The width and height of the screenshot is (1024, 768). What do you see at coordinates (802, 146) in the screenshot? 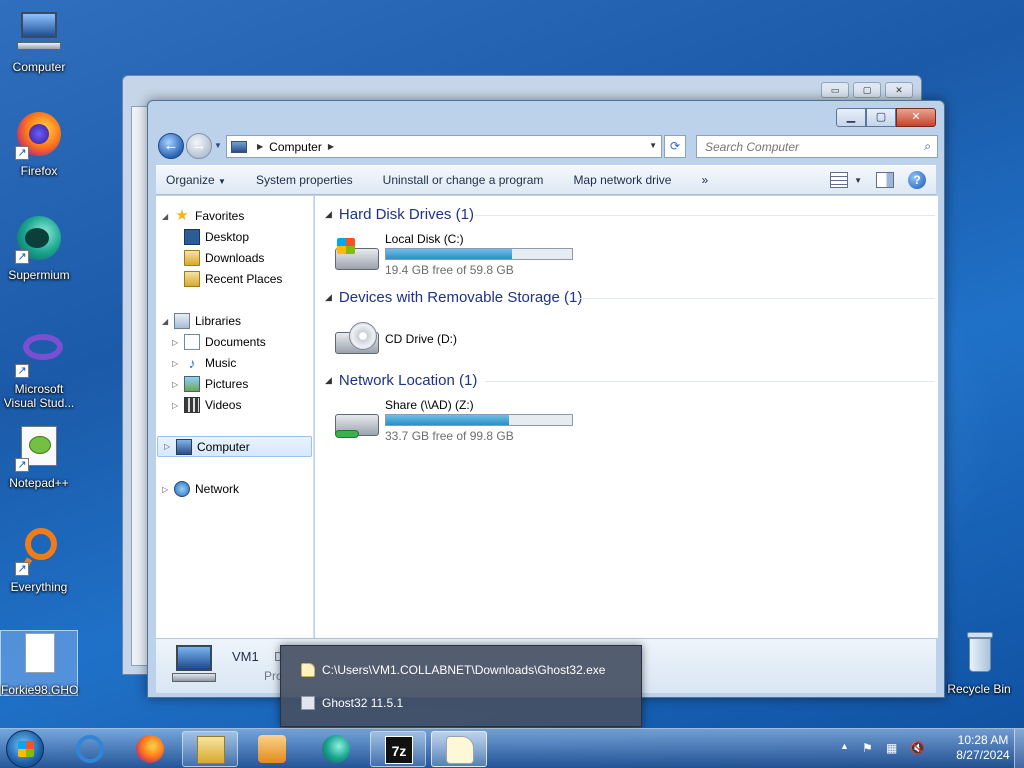
I see `search-input` at bounding box center [802, 146].